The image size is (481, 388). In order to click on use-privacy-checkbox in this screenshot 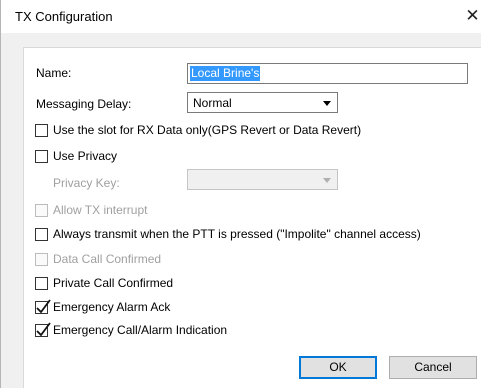, I will do `click(41, 156)`.